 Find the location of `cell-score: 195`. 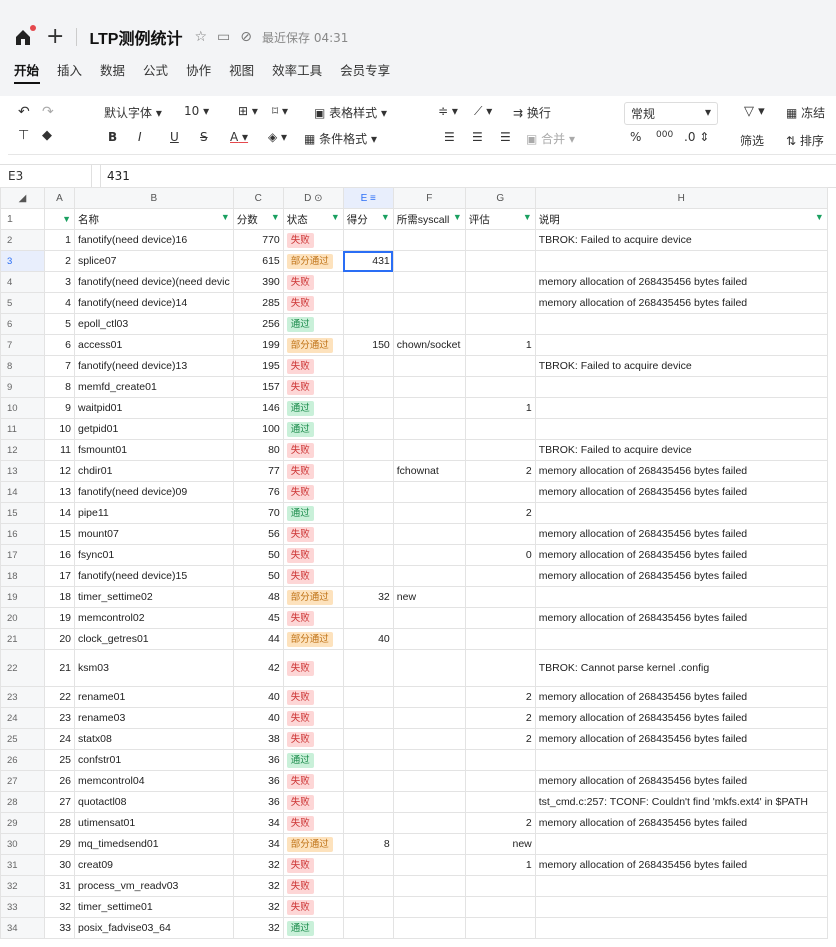

cell-score: 195 is located at coordinates (258, 366).